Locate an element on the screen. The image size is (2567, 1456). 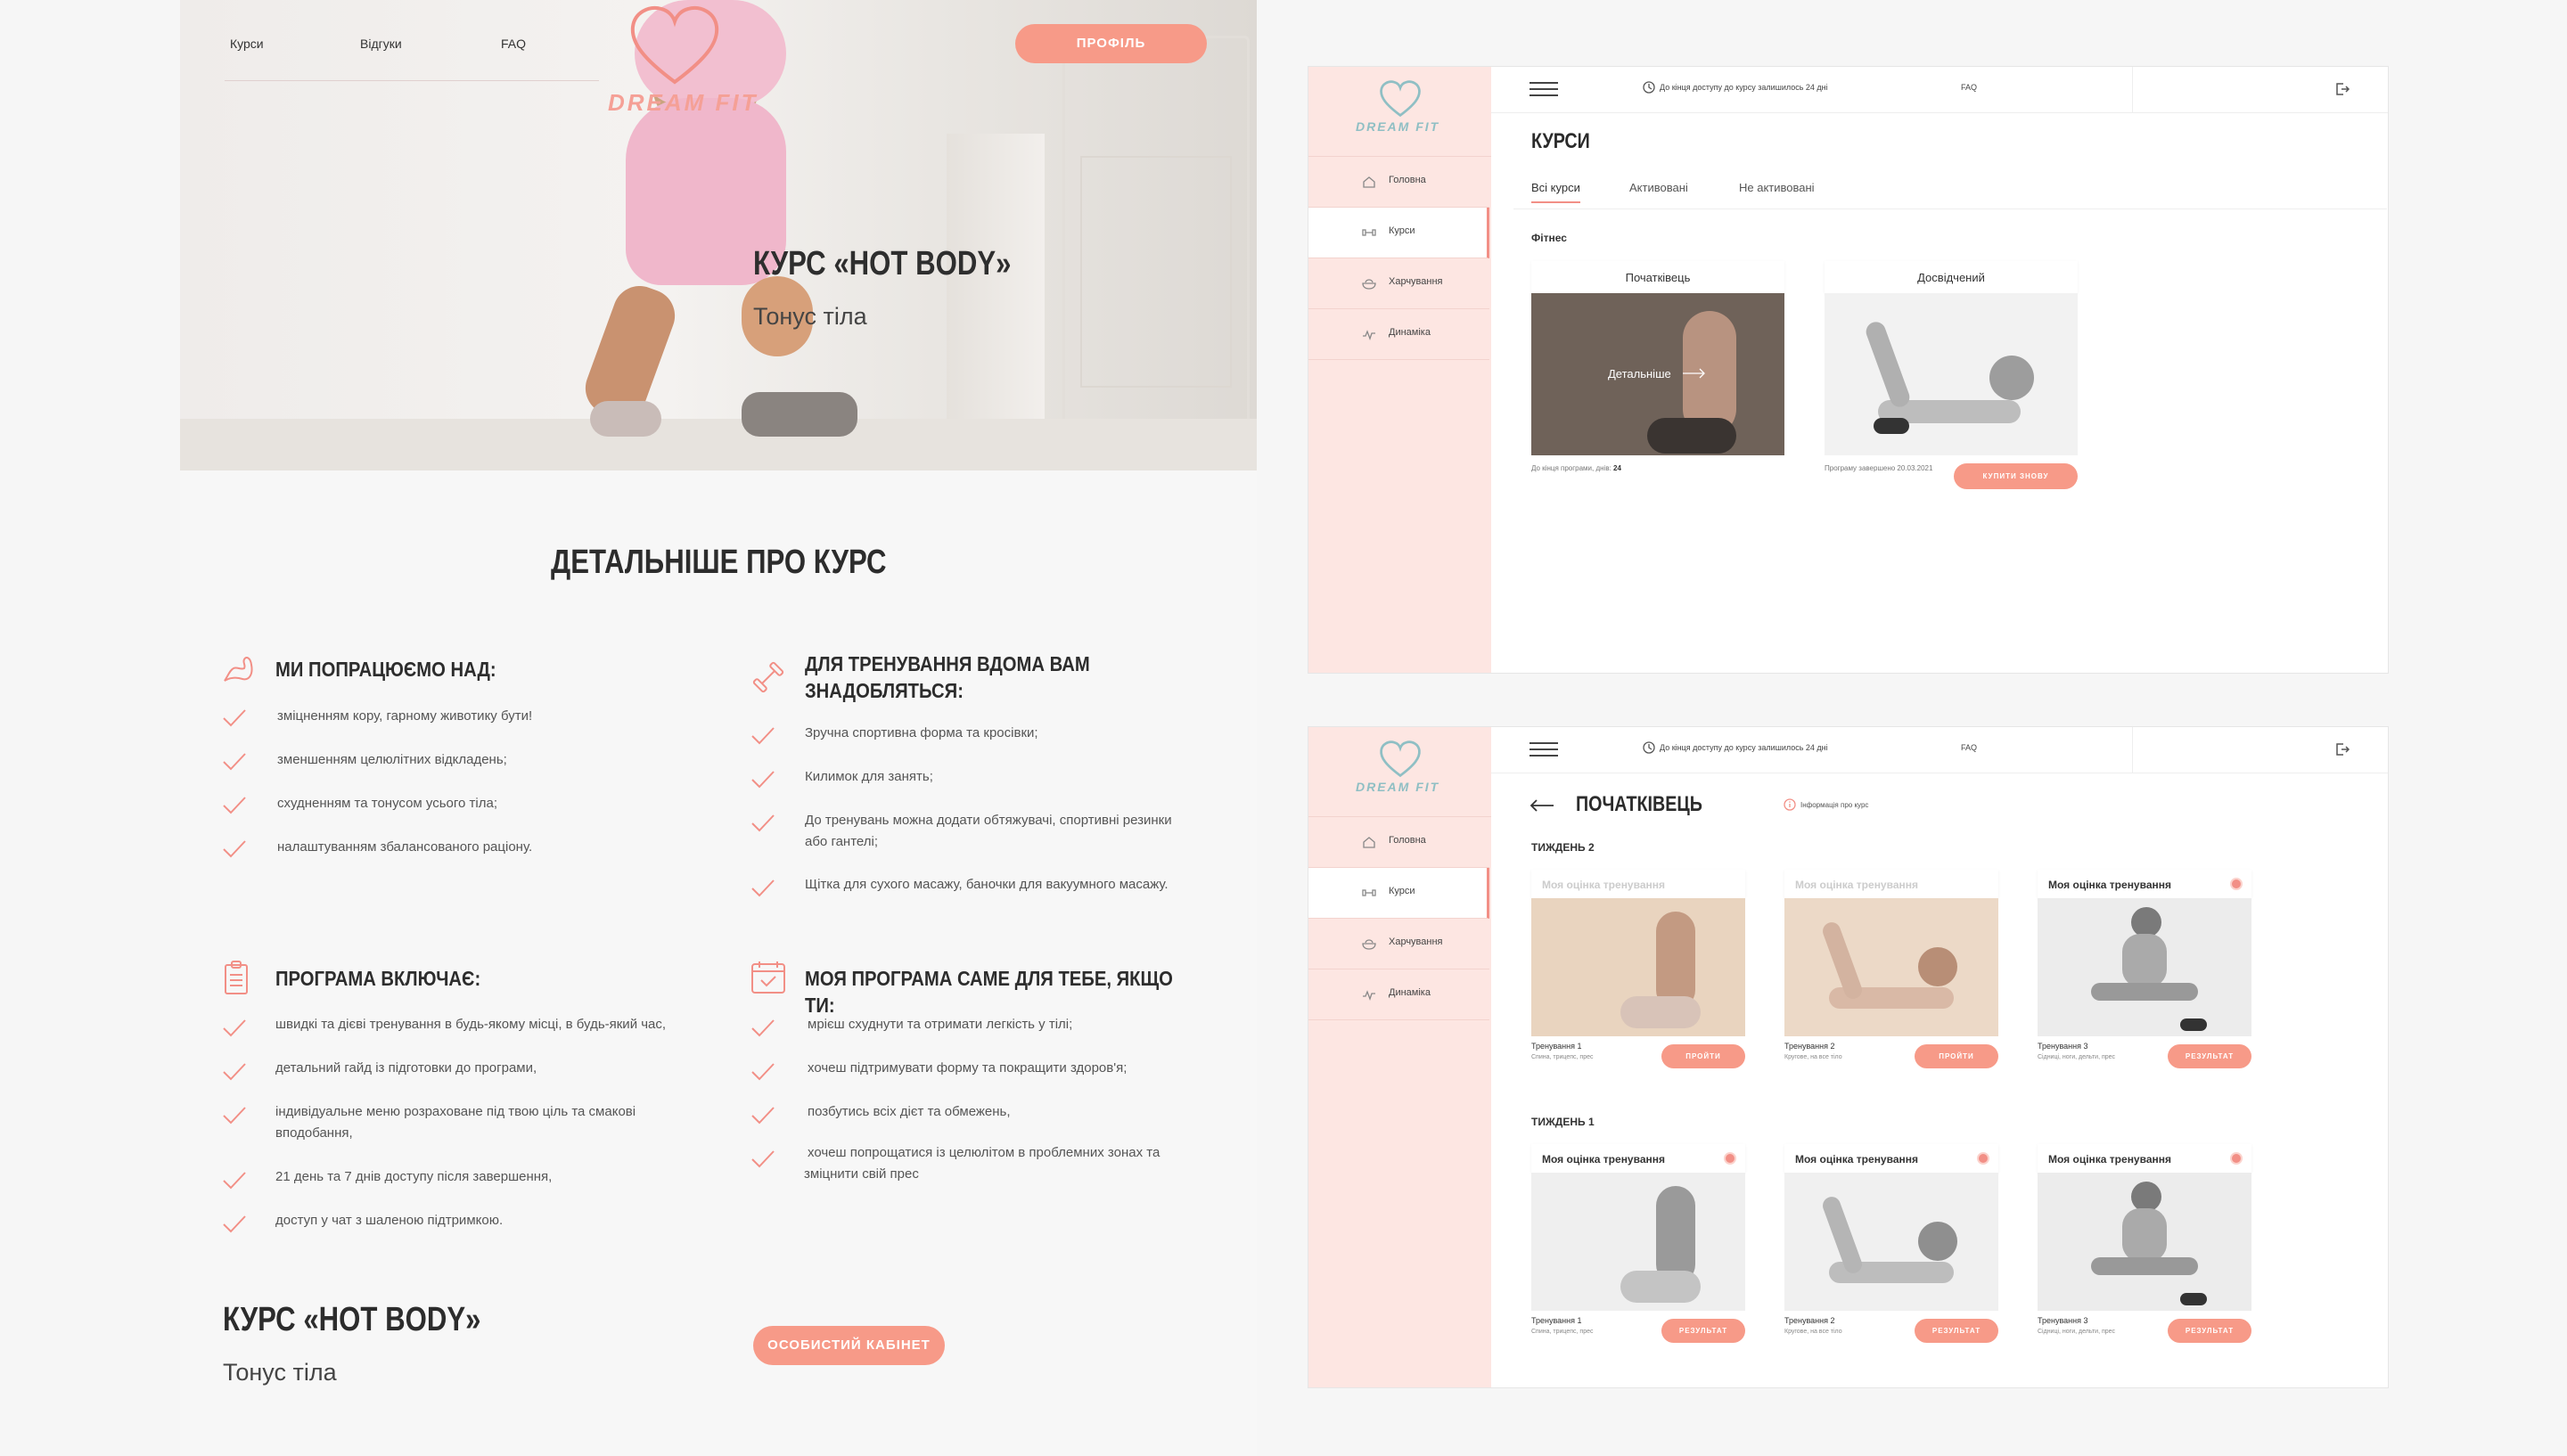
hero-title: КУРС «HOT BODY» is located at coordinates (883, 264).